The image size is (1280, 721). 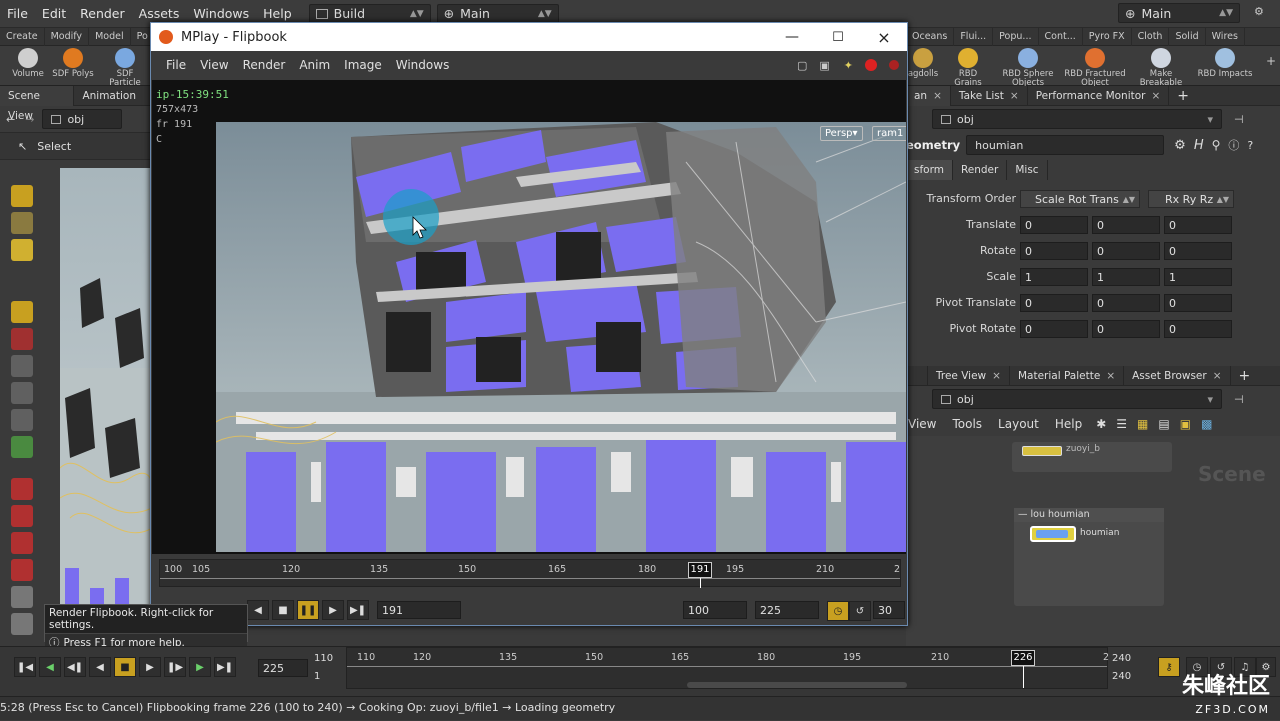 I want to click on node-name-field: houmian, so click(x=1065, y=145).